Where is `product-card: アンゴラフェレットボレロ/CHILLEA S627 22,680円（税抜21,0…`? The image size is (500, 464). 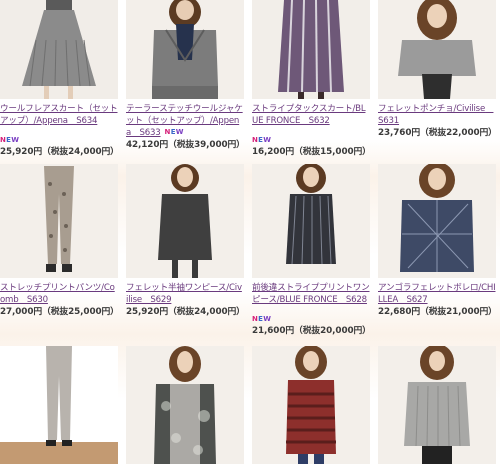 product-card: アンゴラフェレットボレロ/CHILLEA S627 22,680円（税抜21,0… is located at coordinates (437, 241).